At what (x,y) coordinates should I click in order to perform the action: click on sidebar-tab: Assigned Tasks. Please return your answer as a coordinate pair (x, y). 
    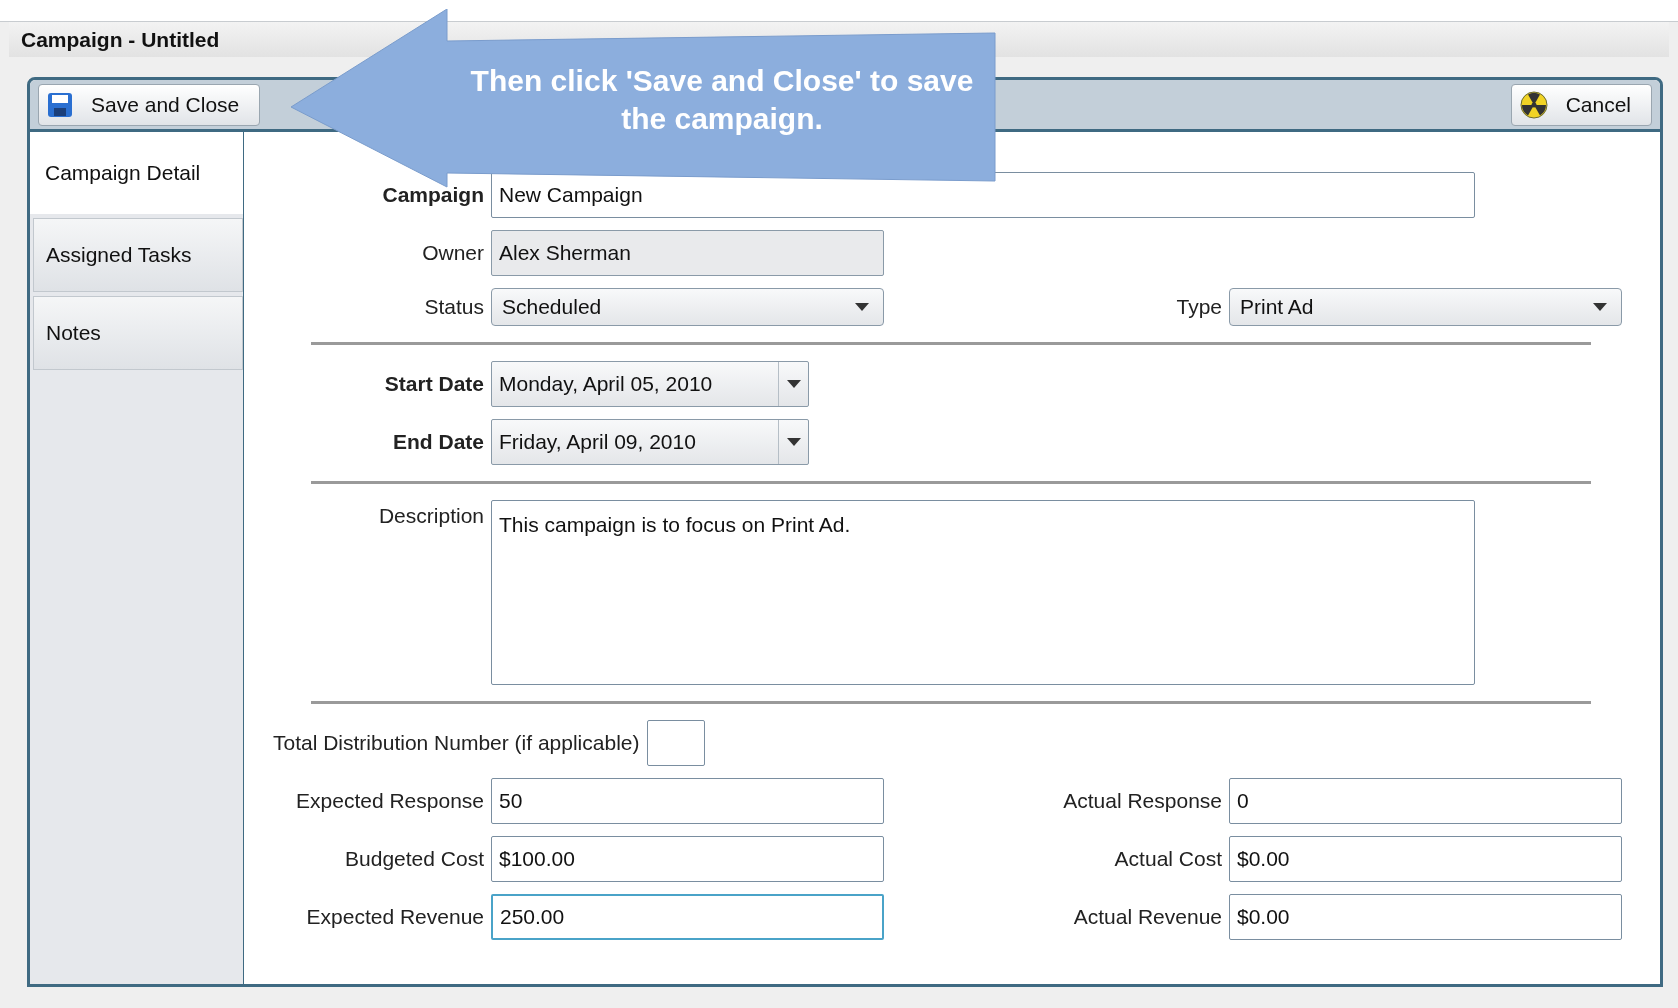
    Looking at the image, I should click on (138, 255).